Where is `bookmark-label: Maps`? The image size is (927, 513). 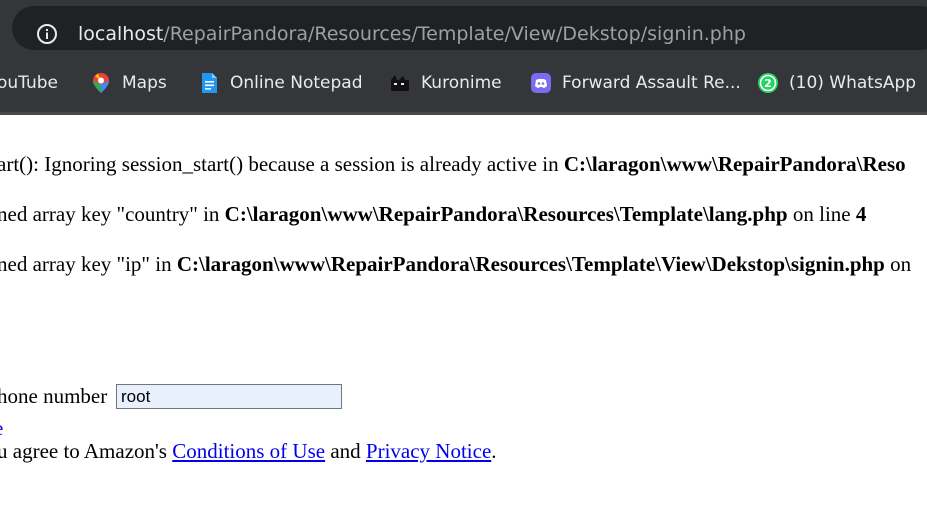 bookmark-label: Maps is located at coordinates (144, 83).